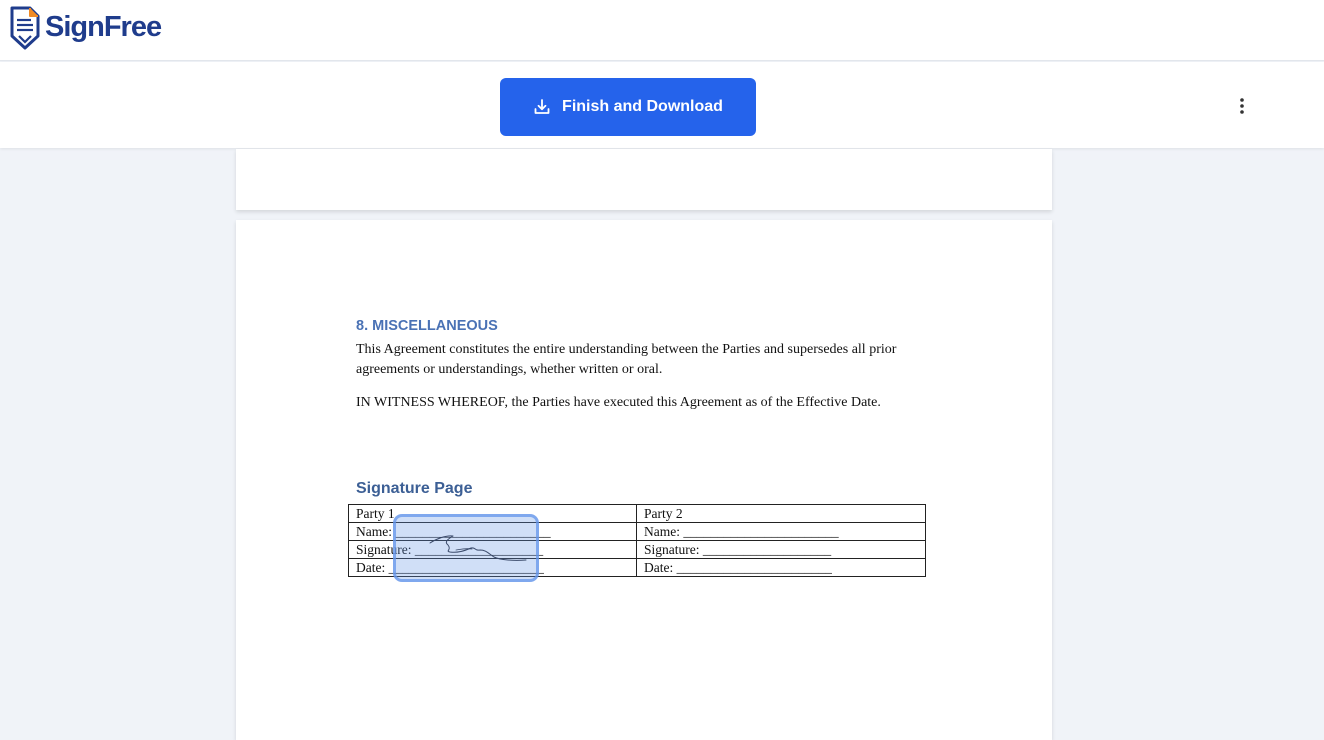  What do you see at coordinates (662, 30) in the screenshot?
I see `app-header: SignFree` at bounding box center [662, 30].